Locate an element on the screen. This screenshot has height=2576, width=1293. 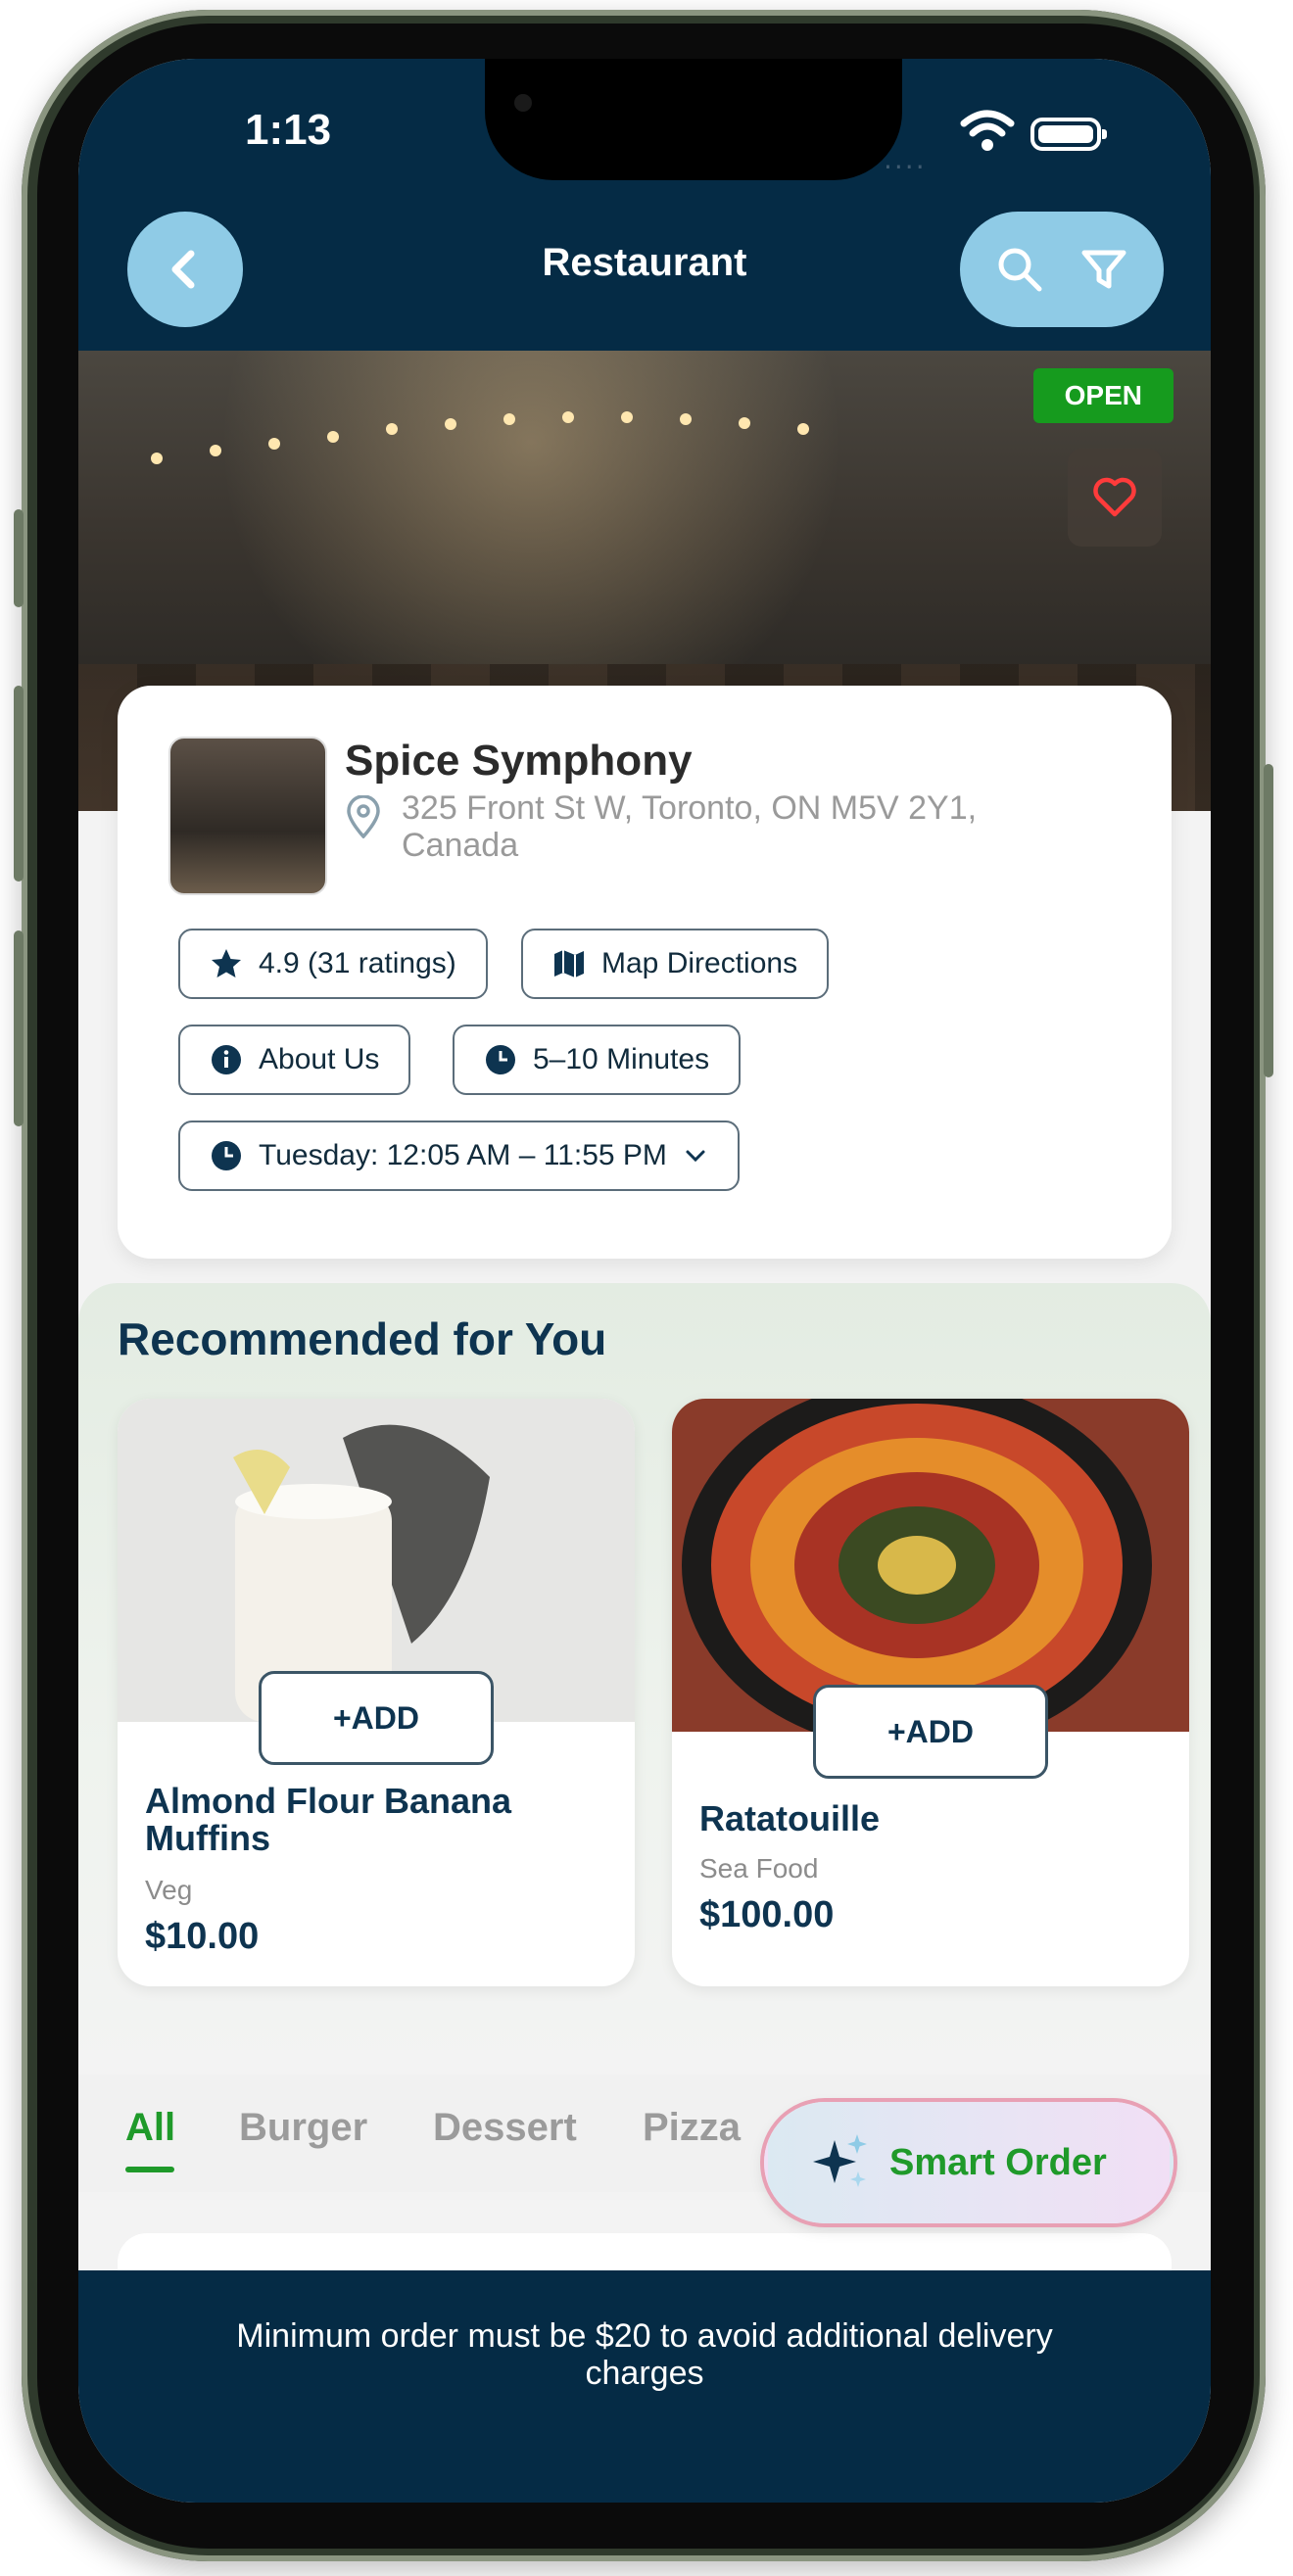
battery-icon is located at coordinates (1068, 134).